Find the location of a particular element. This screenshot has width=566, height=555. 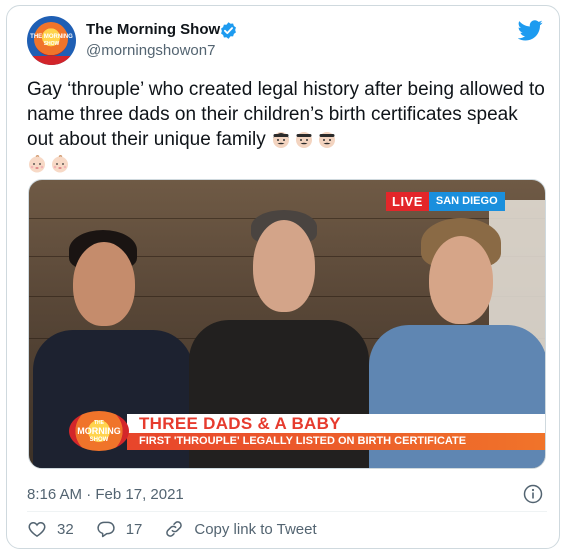

heart-icon is located at coordinates (37, 529).